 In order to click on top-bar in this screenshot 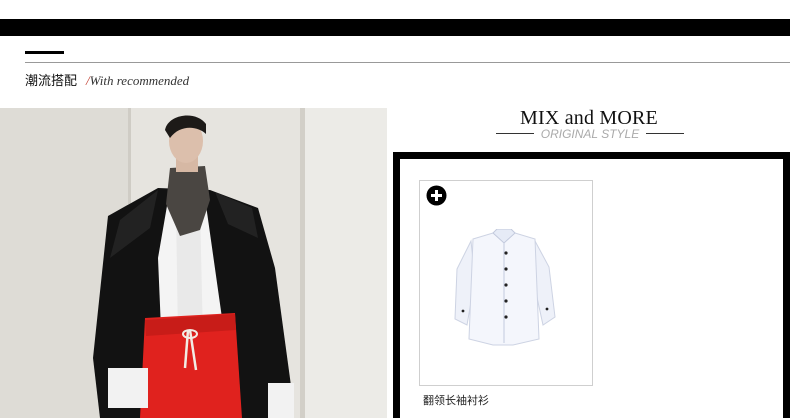, I will do `click(395, 27)`.